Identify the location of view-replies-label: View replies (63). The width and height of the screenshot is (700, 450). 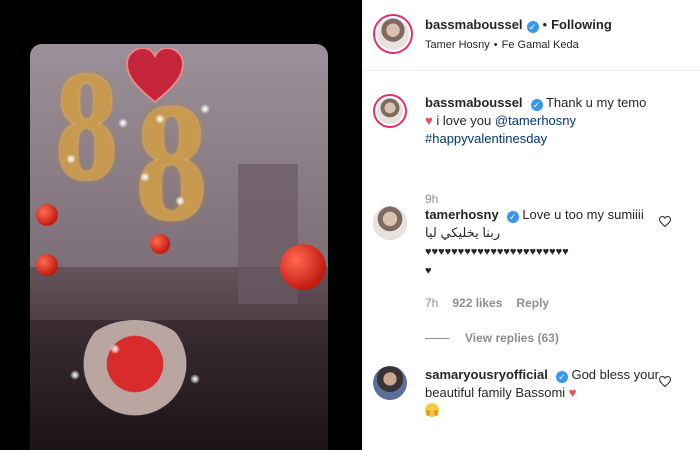
(512, 338).